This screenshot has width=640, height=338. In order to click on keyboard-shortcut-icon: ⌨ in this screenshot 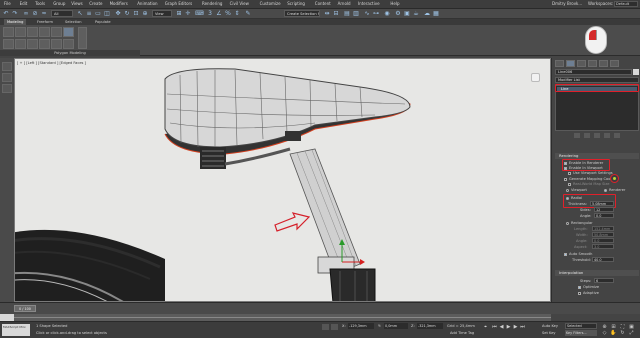, I will do `click(199, 14)`.